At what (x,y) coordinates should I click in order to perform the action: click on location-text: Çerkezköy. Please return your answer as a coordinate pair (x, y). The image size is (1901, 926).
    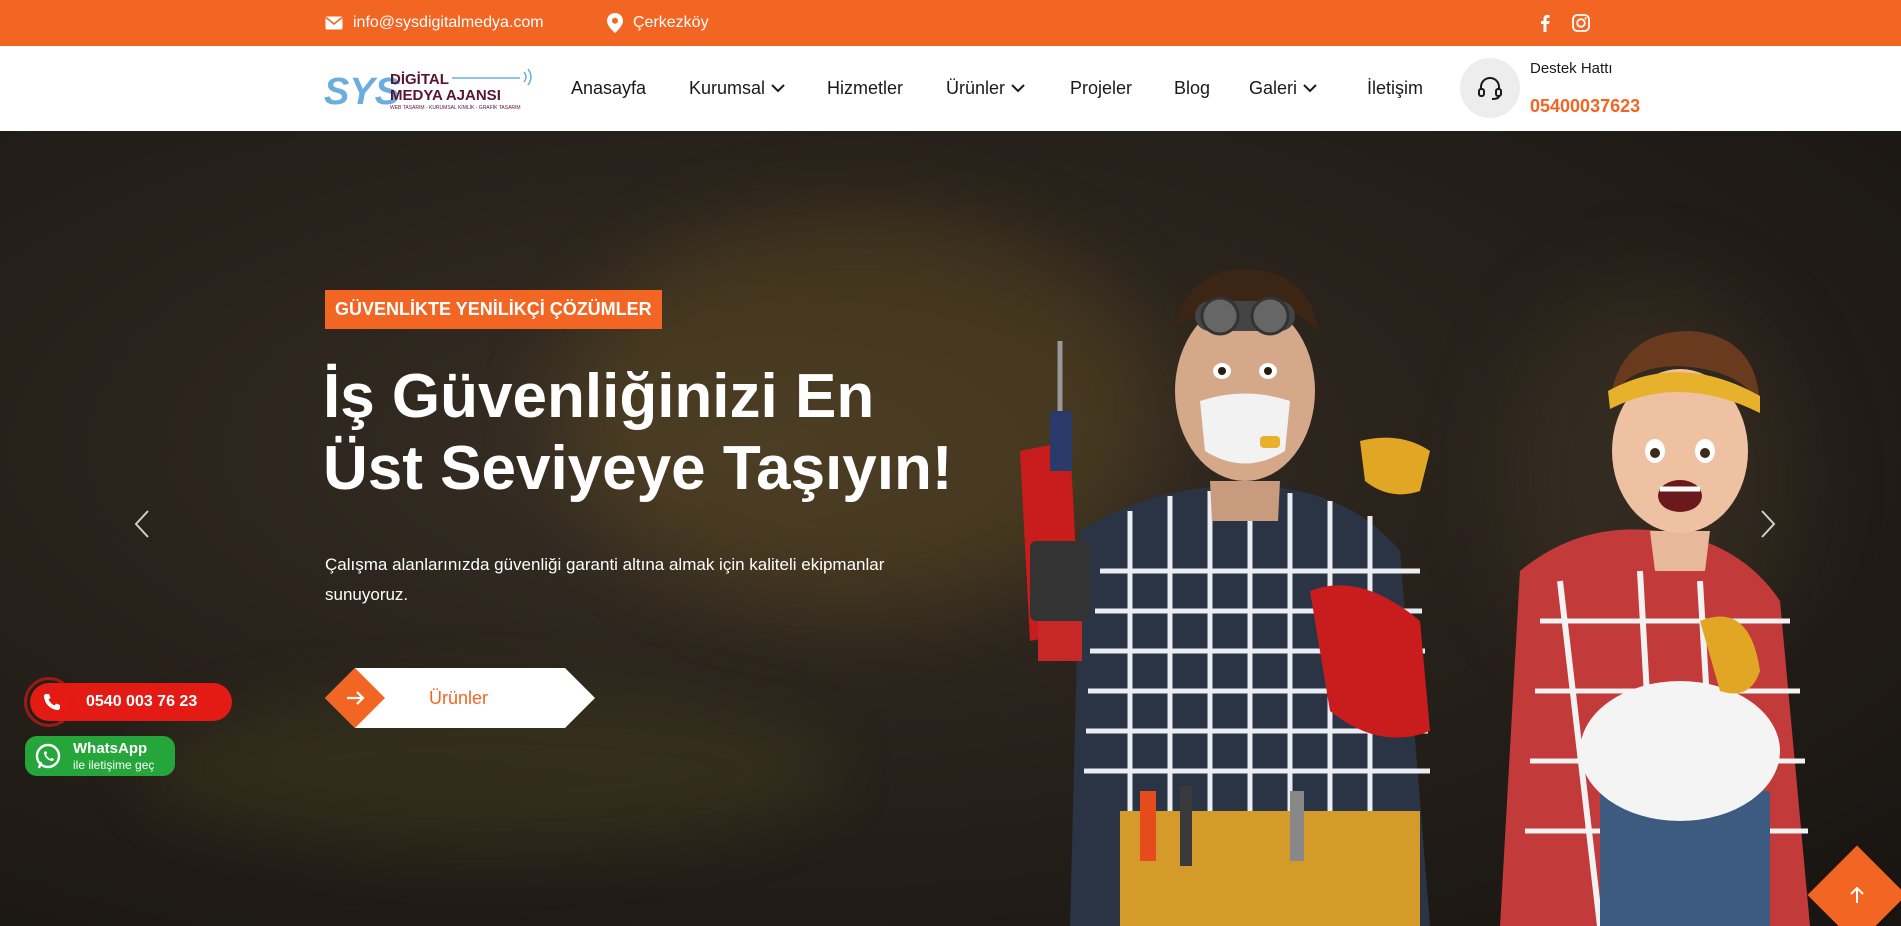
    Looking at the image, I should click on (671, 22).